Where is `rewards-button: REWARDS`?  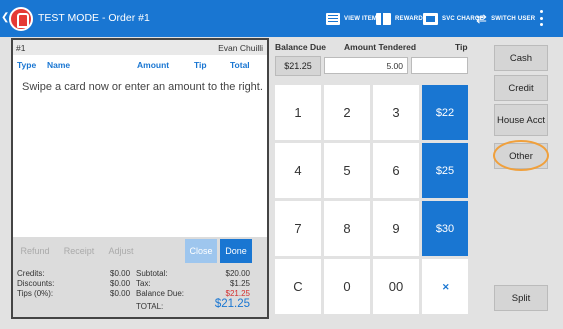
rewards-button: REWARDS is located at coordinates (401, 19).